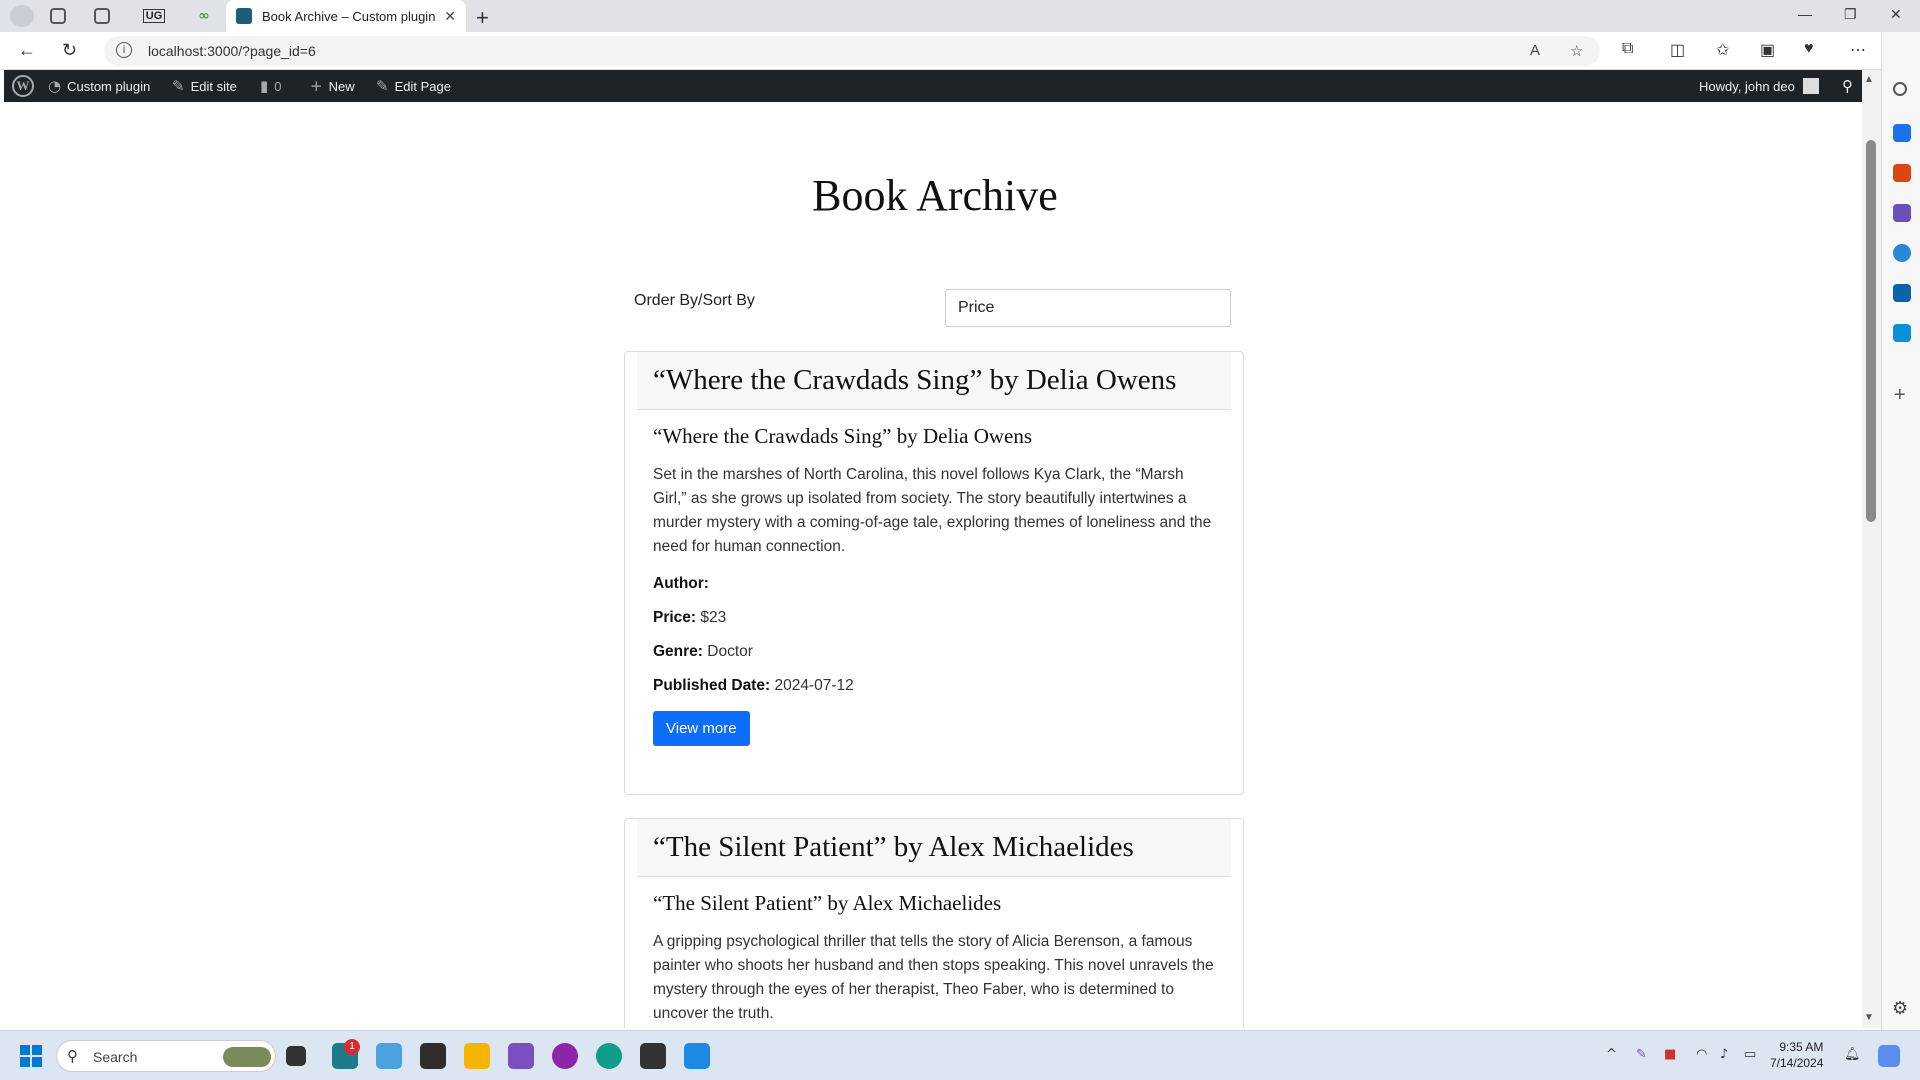 This screenshot has width=1920, height=1080. I want to click on page-title: Book Archive, so click(935, 195).